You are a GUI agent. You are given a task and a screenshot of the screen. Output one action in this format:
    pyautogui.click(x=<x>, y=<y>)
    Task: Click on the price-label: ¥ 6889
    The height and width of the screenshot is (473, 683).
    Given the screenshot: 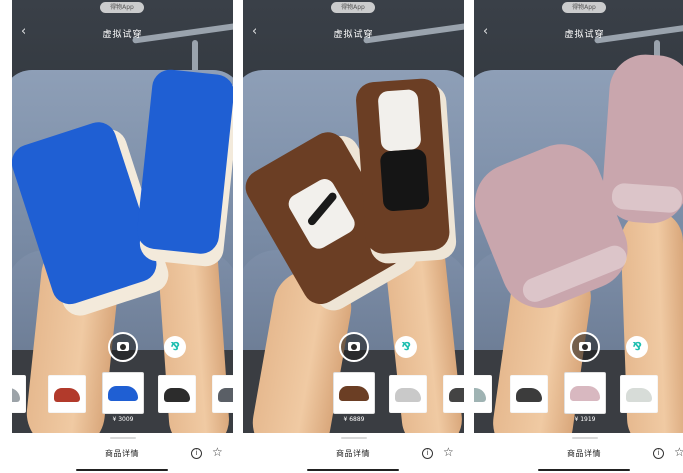 What is the action you would take?
    pyautogui.click(x=354, y=419)
    